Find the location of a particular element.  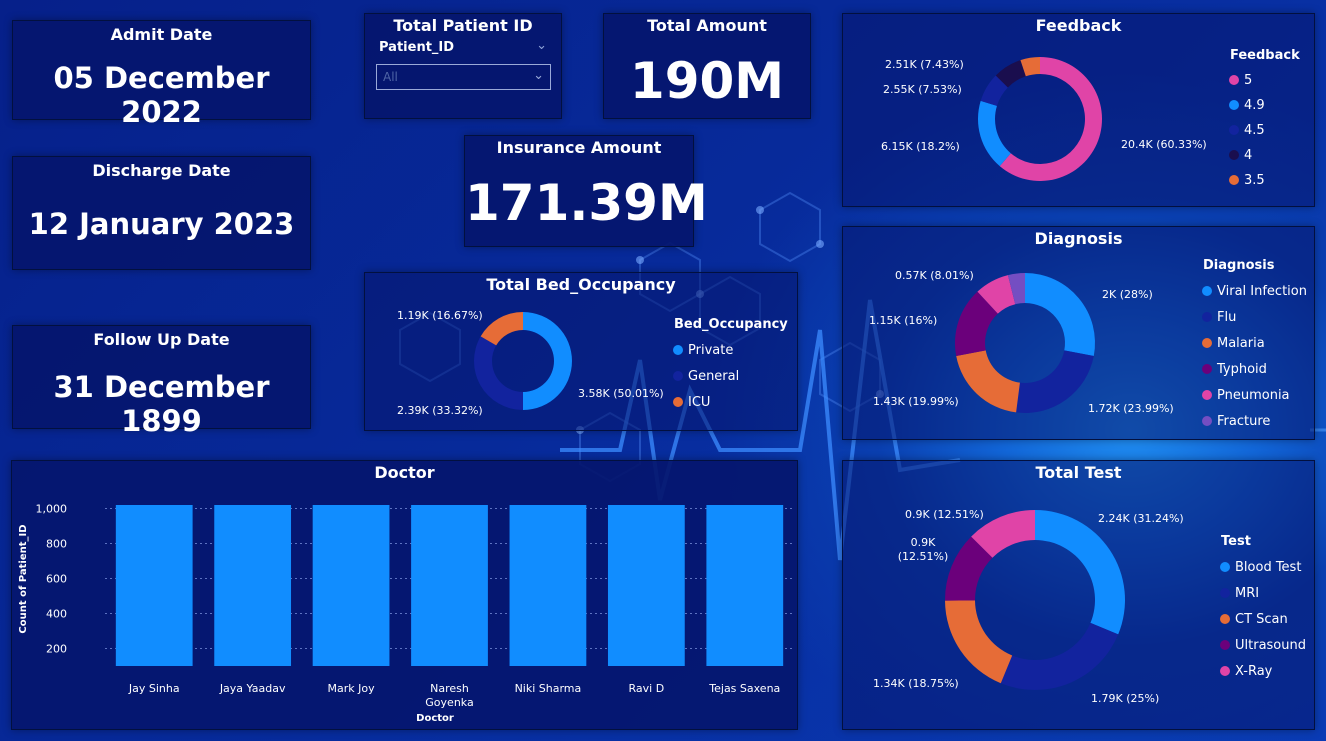

patient-id-dropdown: All ⌄ is located at coordinates (463, 77).